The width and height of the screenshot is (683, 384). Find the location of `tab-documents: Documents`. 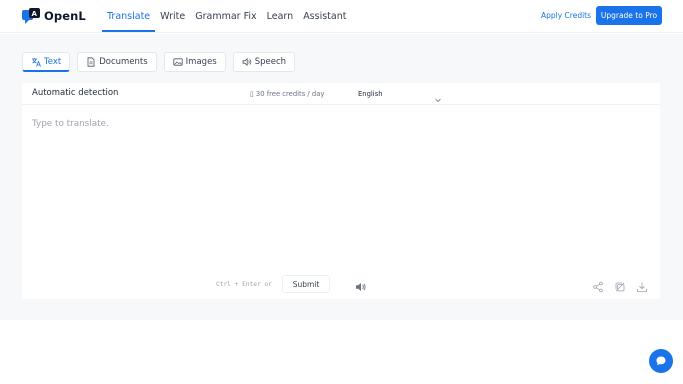

tab-documents: Documents is located at coordinates (117, 62).